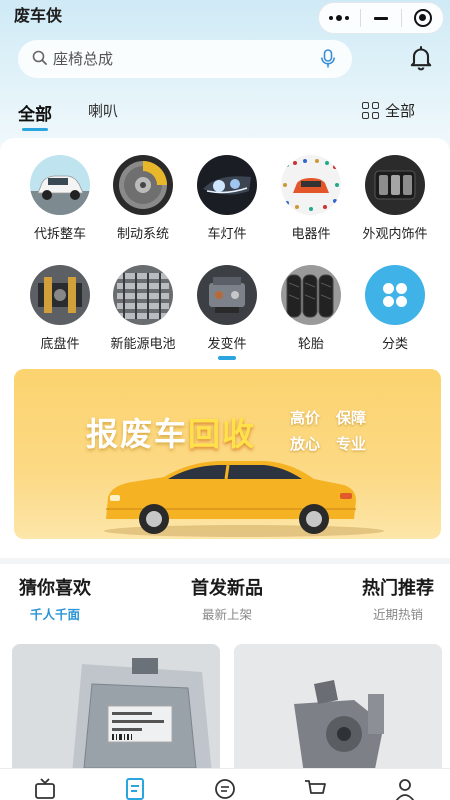 Image resolution: width=450 pixels, height=800 pixels. I want to click on app-title: 废车侠, so click(38, 15).